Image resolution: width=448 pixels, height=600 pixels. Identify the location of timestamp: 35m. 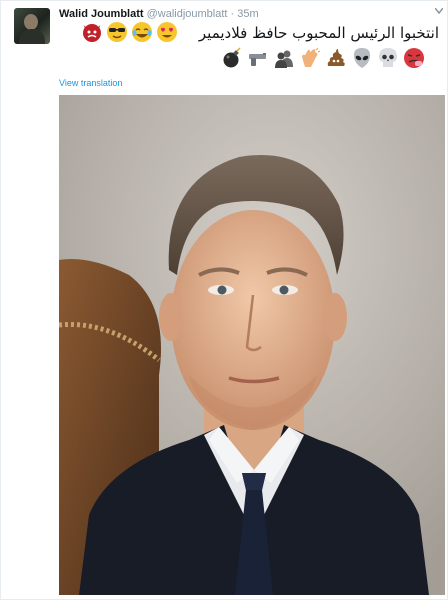
(247, 14).